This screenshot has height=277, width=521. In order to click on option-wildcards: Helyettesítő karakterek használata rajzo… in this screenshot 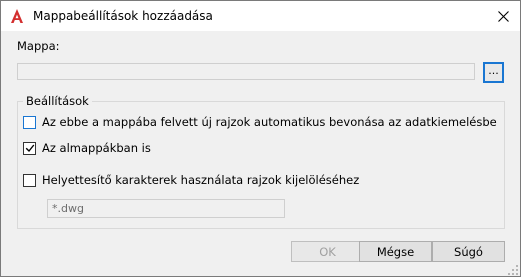, I will do `click(191, 180)`.